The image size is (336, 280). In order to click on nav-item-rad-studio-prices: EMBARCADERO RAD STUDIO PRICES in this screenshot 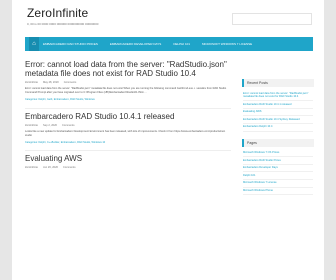, I will do `click(70, 44)`.